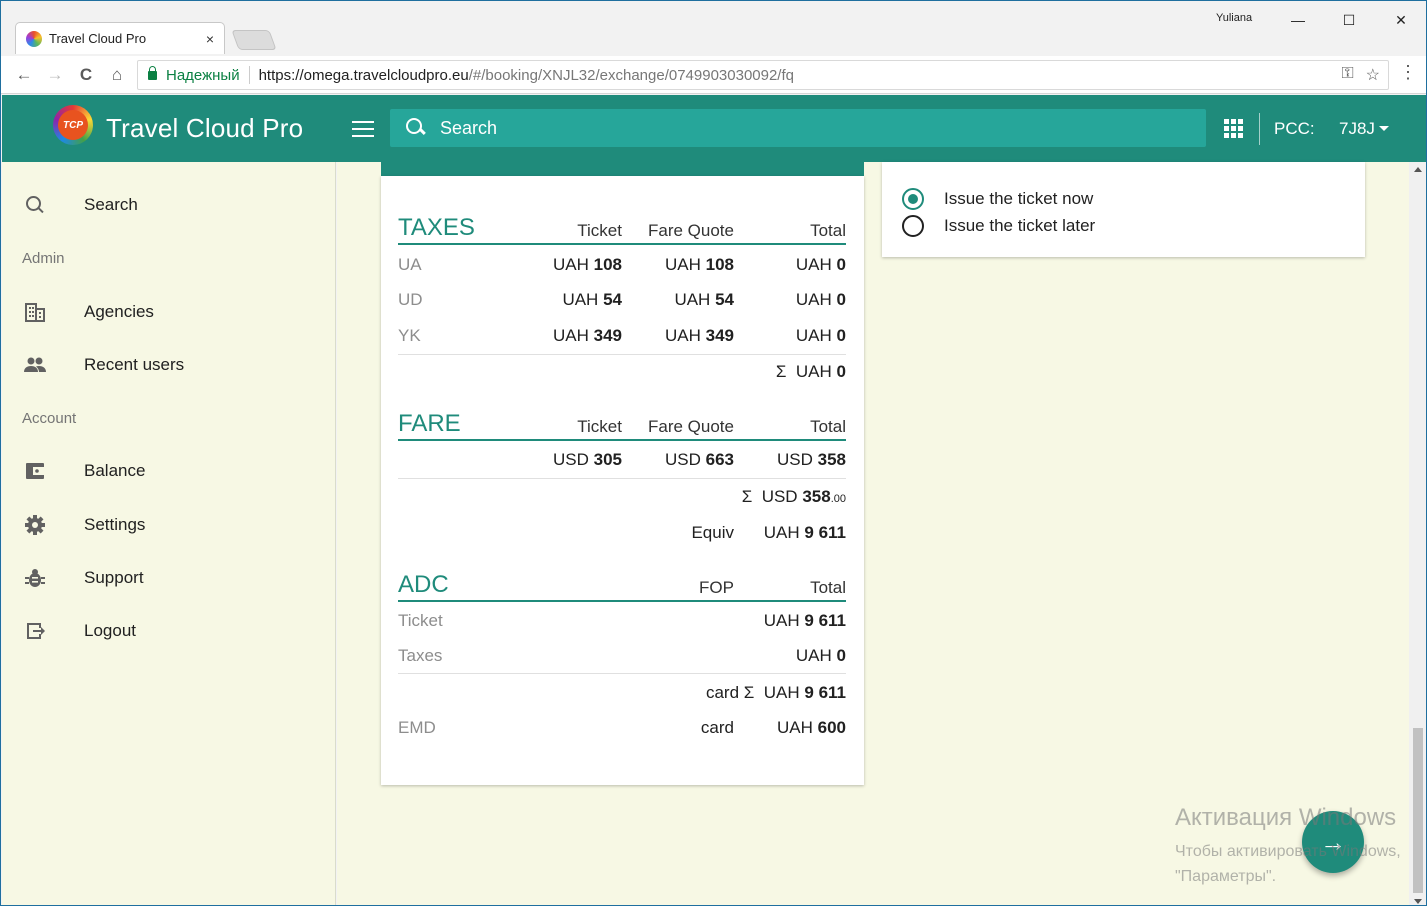 The image size is (1427, 906). What do you see at coordinates (1298, 20) in the screenshot?
I see `minimize-button: —` at bounding box center [1298, 20].